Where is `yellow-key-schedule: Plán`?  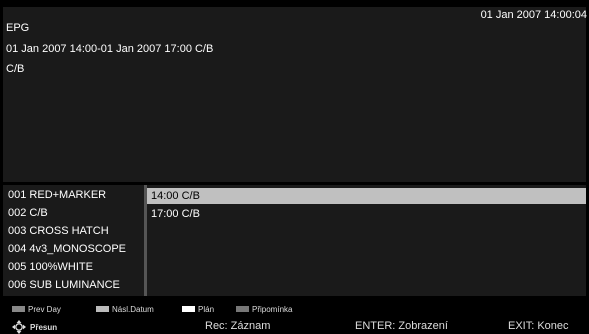
yellow-key-schedule: Plán is located at coordinates (198, 309).